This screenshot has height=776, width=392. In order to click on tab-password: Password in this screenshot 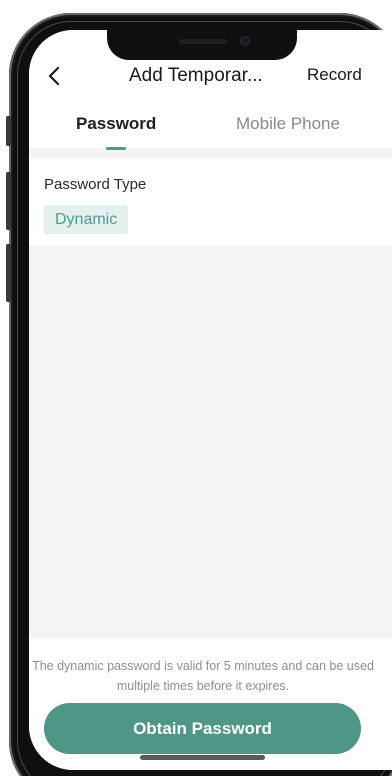, I will do `click(116, 124)`.